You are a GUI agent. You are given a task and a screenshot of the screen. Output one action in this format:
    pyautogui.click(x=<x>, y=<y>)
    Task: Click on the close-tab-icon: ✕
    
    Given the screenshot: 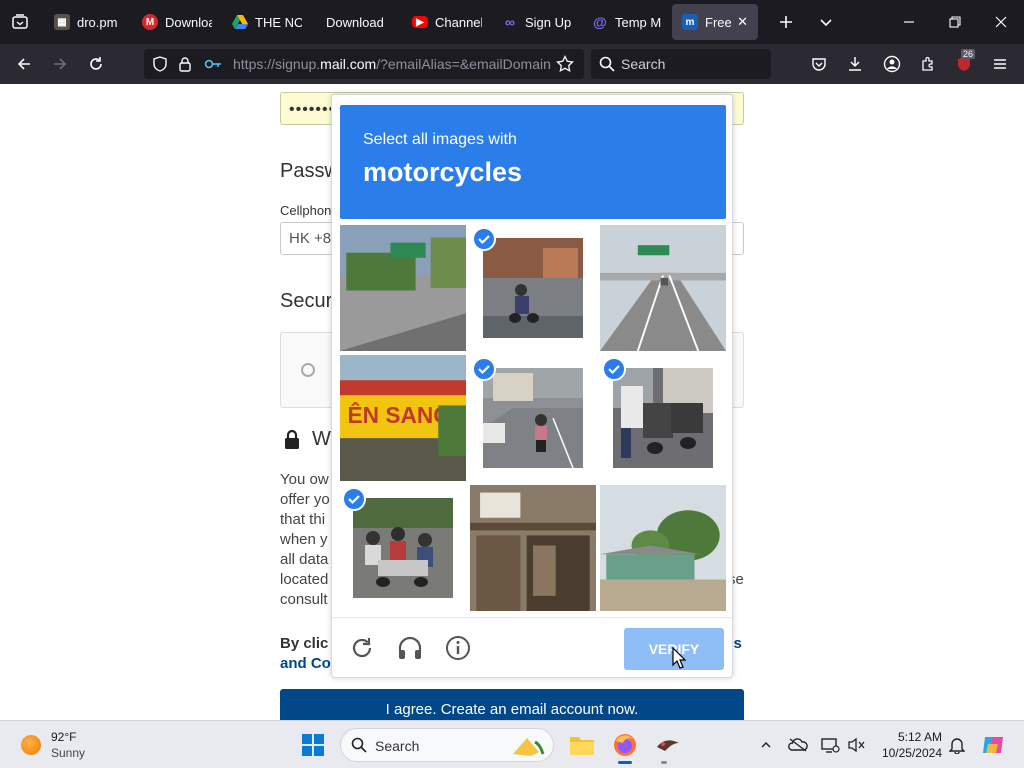 What is the action you would take?
    pyautogui.click(x=742, y=22)
    